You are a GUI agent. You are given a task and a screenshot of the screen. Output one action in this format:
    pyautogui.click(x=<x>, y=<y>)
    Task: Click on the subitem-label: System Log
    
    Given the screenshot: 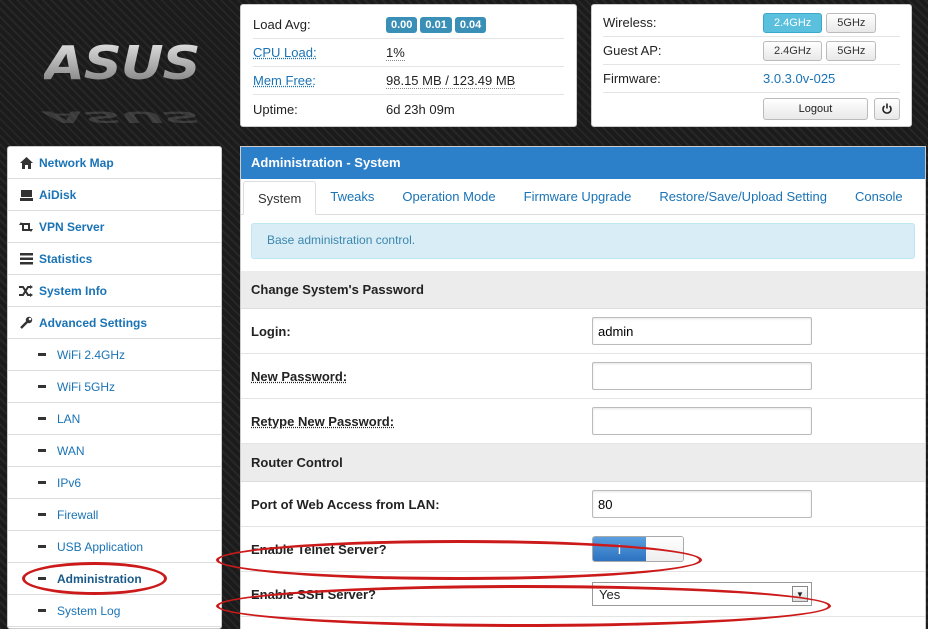 What is the action you would take?
    pyautogui.click(x=89, y=610)
    